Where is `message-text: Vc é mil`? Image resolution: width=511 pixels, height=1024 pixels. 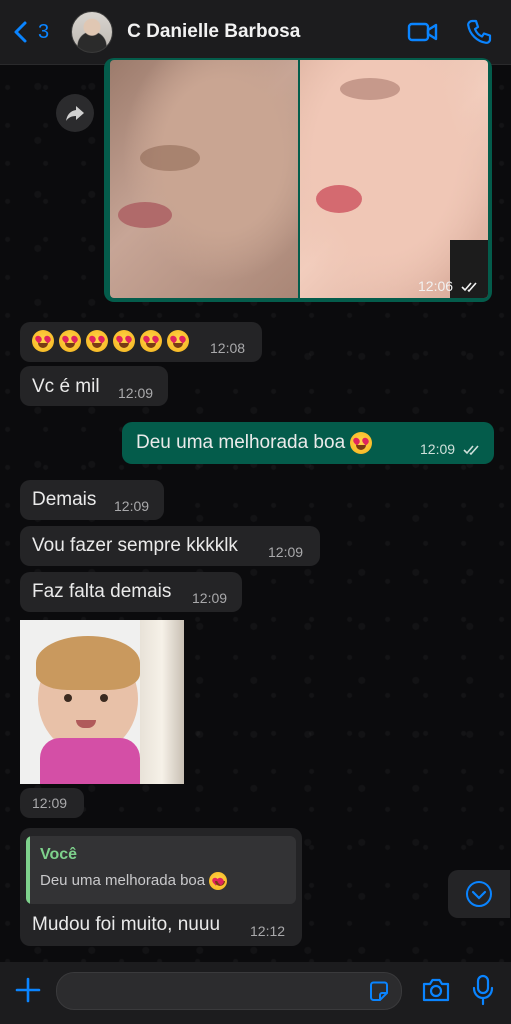 message-text: Vc é mil is located at coordinates (66, 386).